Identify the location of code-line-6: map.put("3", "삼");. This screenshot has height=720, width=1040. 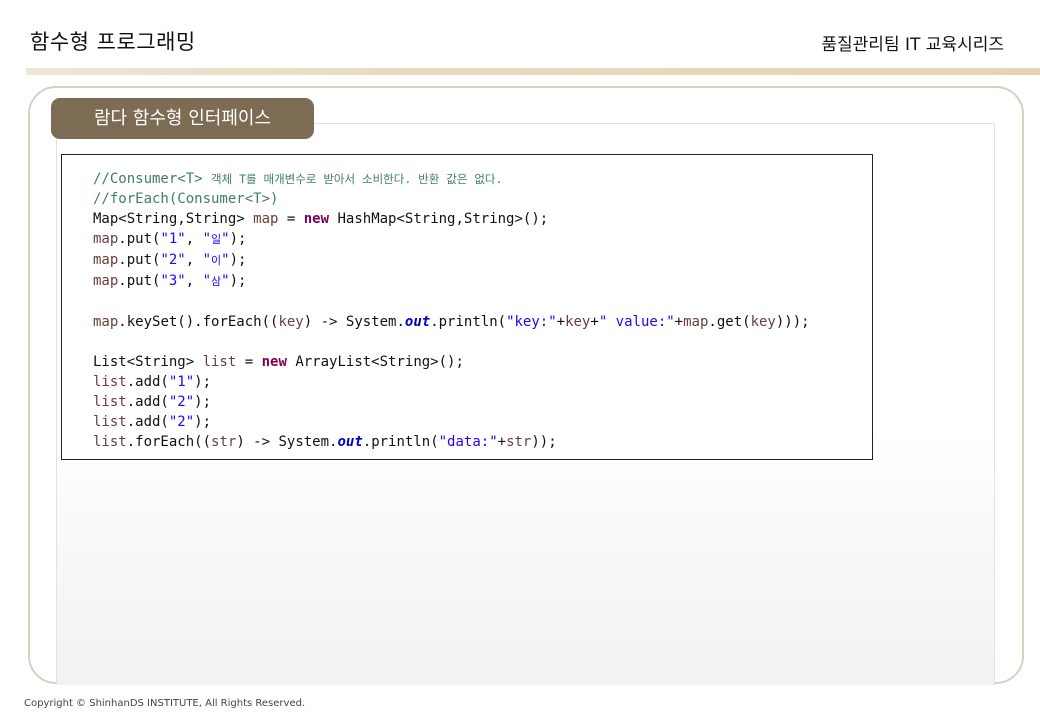
(451, 281).